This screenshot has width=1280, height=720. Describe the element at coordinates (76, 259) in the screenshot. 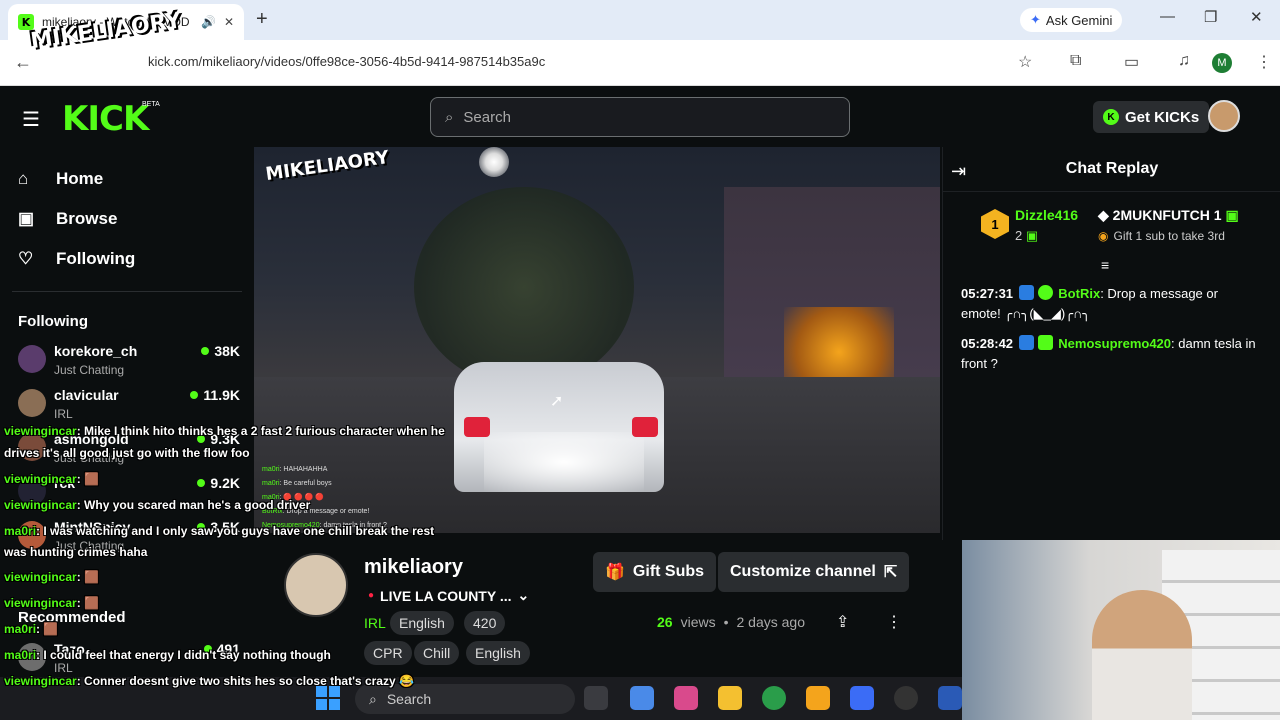

I see `sidebar-item-following: ♡ Following` at that location.